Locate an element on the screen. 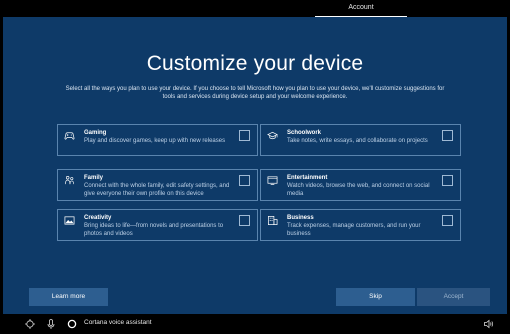  graduation-cap-icon is located at coordinates (272, 135).